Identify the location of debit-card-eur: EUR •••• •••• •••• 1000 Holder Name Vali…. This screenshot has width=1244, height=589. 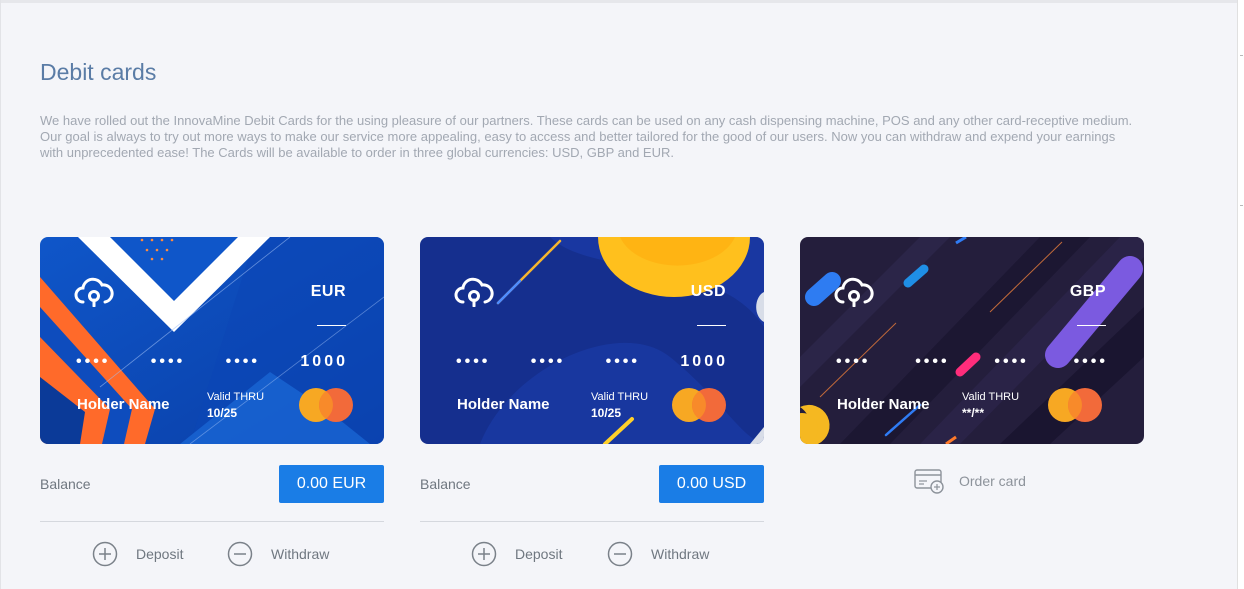
(212, 340).